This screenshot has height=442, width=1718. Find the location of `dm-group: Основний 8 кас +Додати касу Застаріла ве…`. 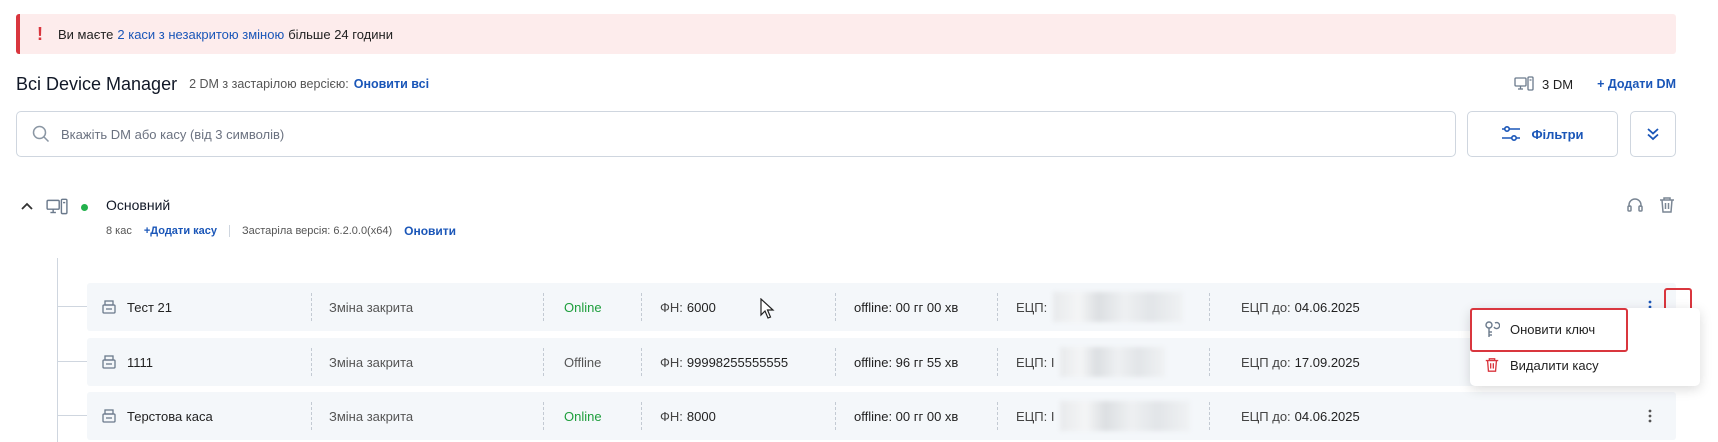

dm-group: Основний 8 кас +Додати касу Застаріла ве… is located at coordinates (846, 221).